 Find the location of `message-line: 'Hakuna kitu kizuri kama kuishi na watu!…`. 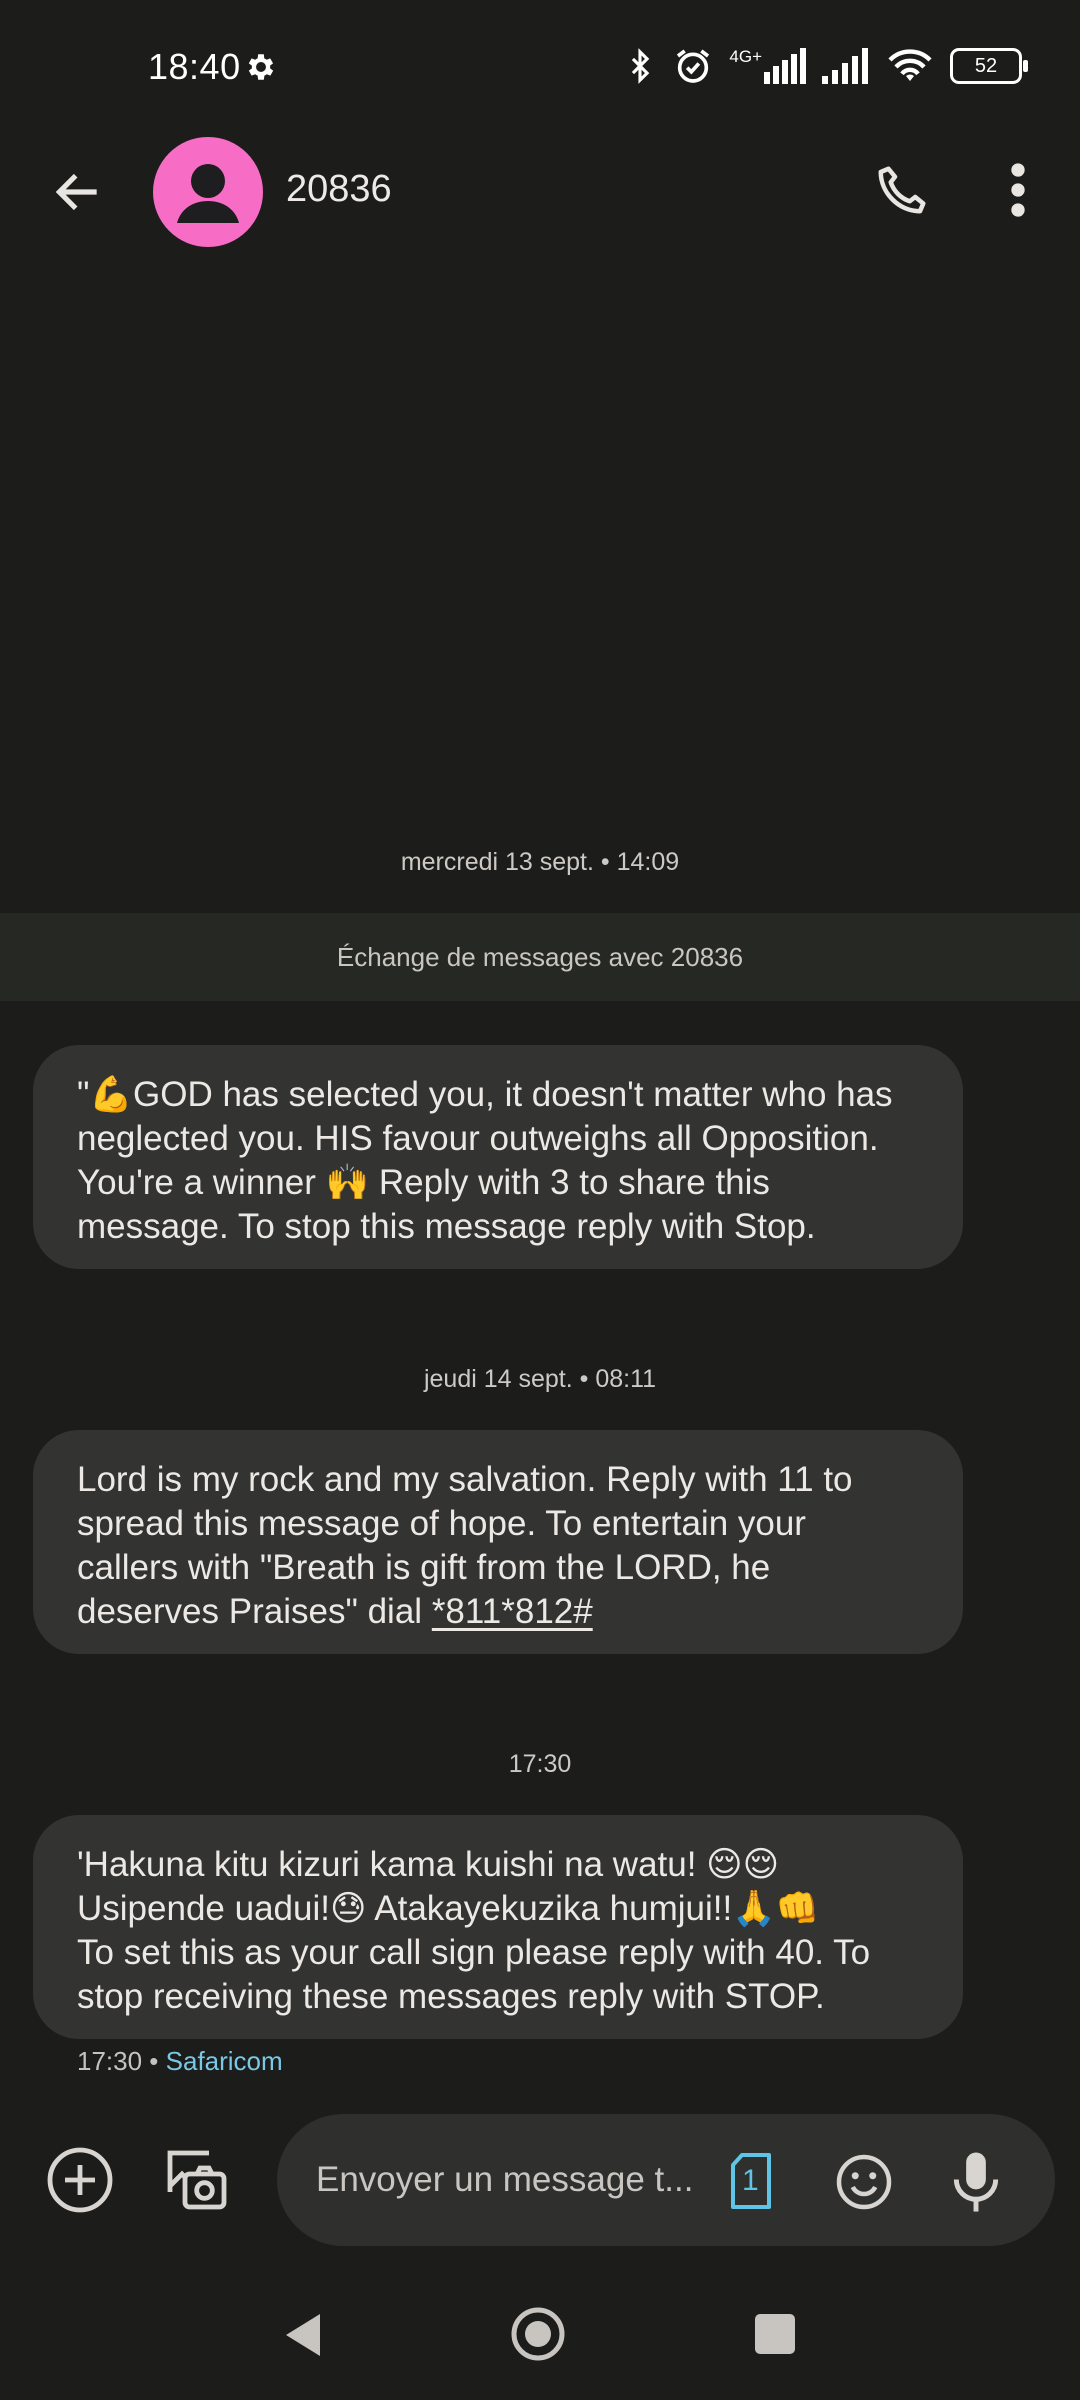

message-line: 'Hakuna kitu kizuri kama kuishi na watu!… is located at coordinates (428, 1864).